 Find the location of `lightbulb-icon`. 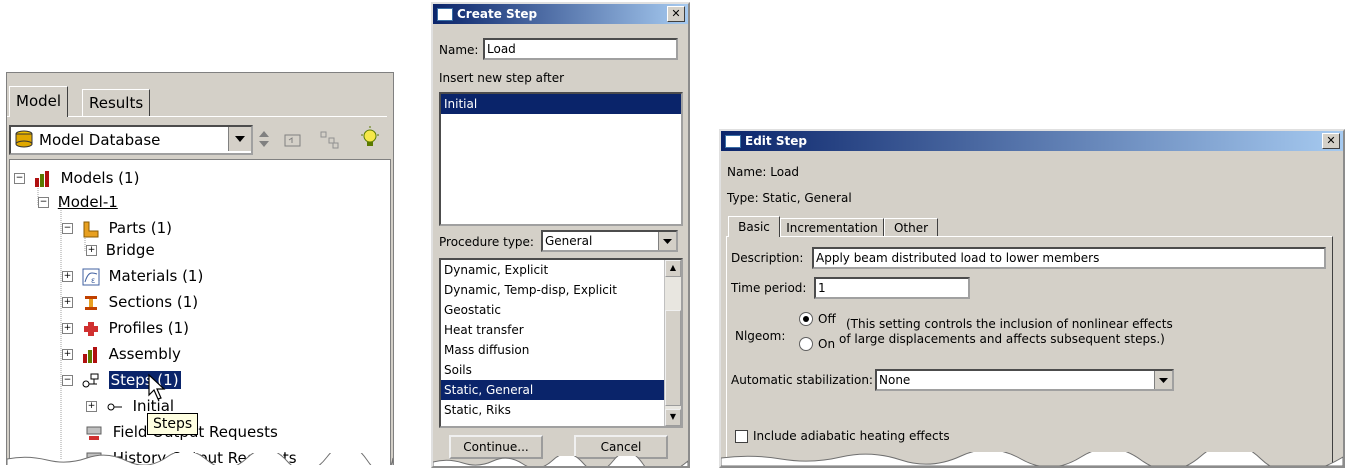

lightbulb-icon is located at coordinates (370, 138).